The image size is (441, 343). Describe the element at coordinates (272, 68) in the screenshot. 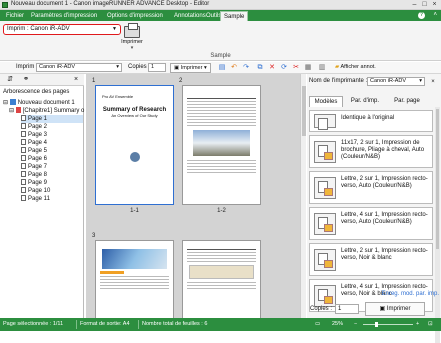

I see `delete-icon: ✕` at that location.